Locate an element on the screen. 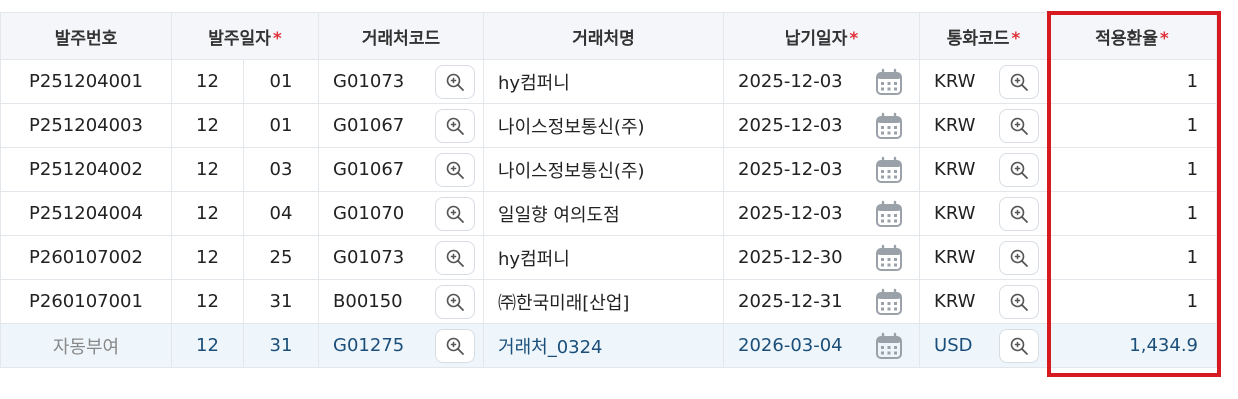  cell-currency: USD is located at coordinates (984, 345).